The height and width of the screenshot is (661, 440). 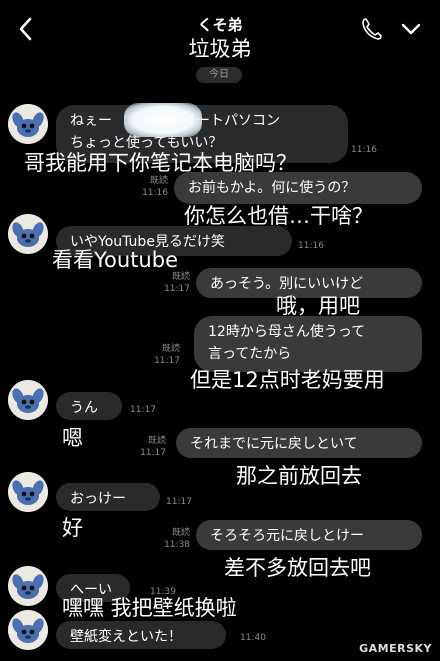 I want to click on incoming-message-bubble: 壁紙変えといた！, so click(x=141, y=635).